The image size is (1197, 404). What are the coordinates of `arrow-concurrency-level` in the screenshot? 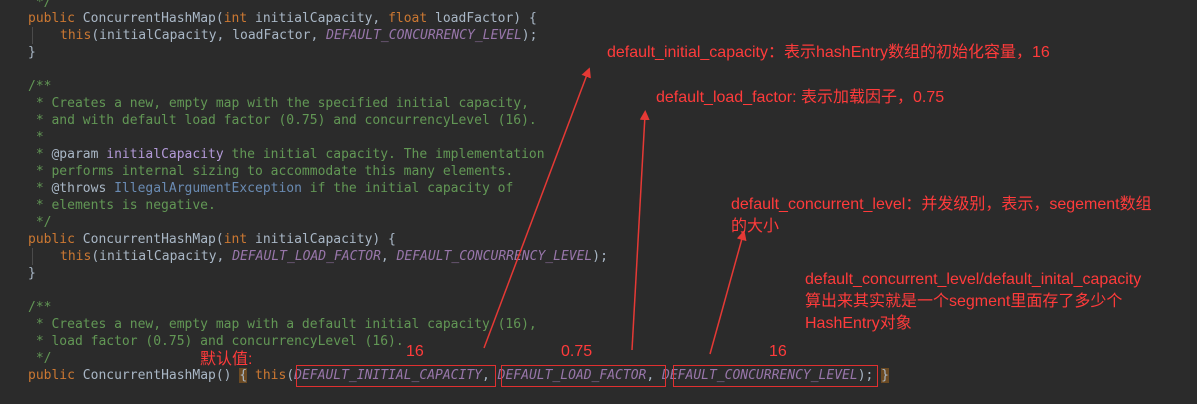 It's located at (728, 292).